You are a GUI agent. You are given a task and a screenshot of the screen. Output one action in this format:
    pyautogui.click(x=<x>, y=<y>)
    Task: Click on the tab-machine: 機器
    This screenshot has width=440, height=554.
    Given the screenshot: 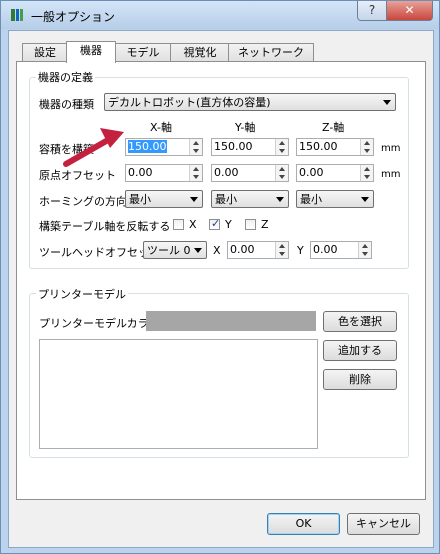 What is the action you would take?
    pyautogui.click(x=91, y=52)
    